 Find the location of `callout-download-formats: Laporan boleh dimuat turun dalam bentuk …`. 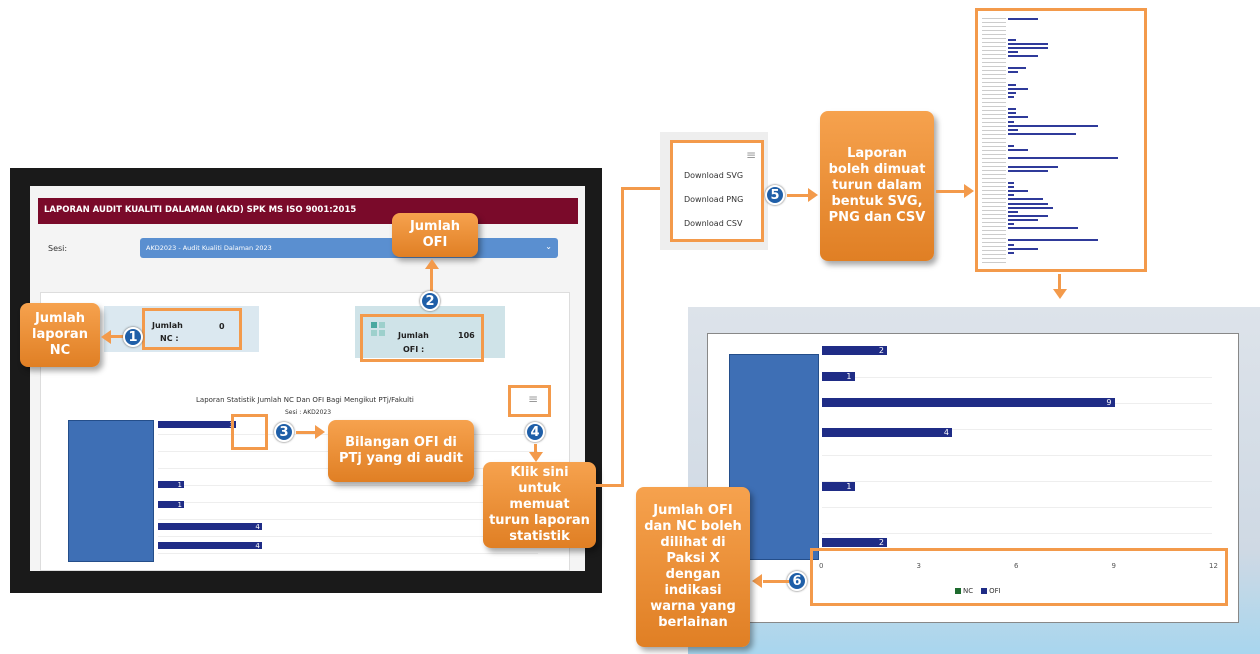

callout-download-formats: Laporan boleh dimuat turun dalam bentuk … is located at coordinates (877, 186).